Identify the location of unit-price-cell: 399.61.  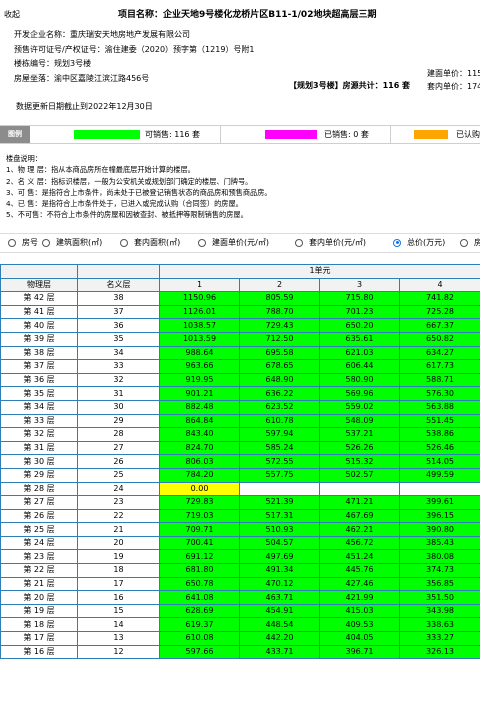
(439, 502).